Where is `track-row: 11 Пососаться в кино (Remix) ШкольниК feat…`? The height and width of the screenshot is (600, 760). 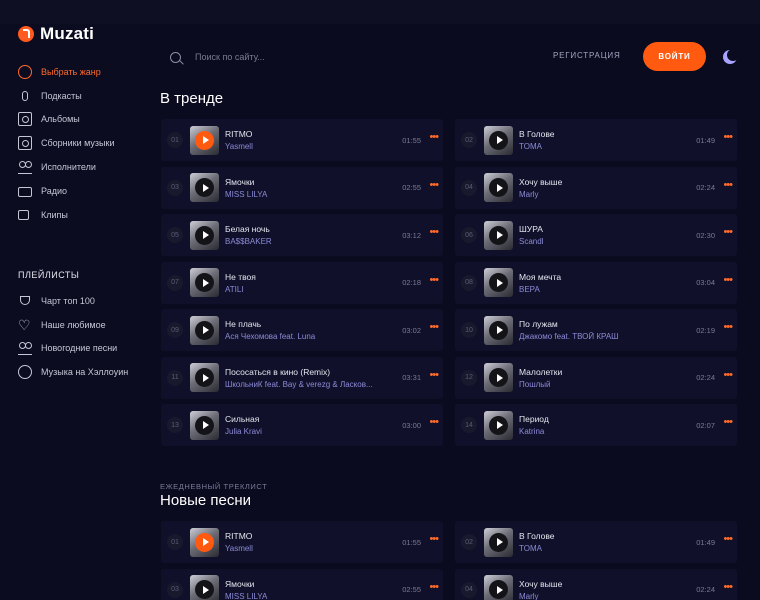
track-row: 11 Пососаться в кино (Remix) ШкольниК feat… is located at coordinates (302, 377).